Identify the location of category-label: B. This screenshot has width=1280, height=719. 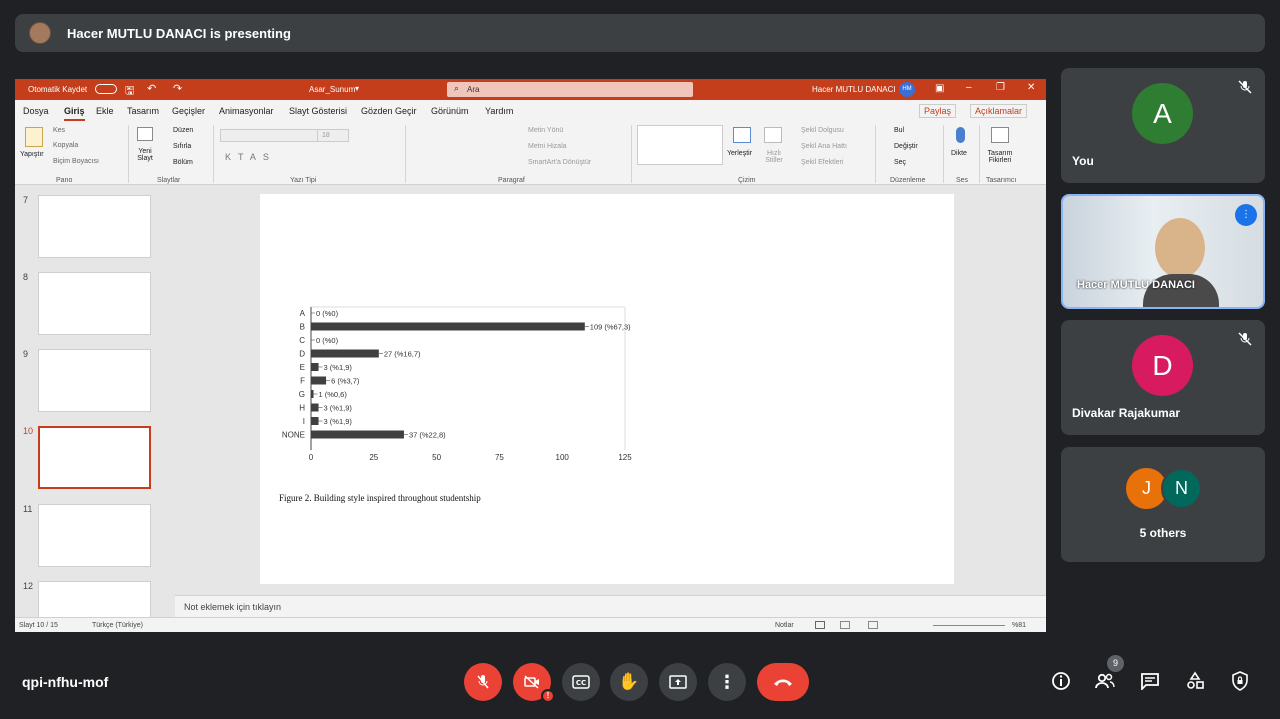
(302, 327).